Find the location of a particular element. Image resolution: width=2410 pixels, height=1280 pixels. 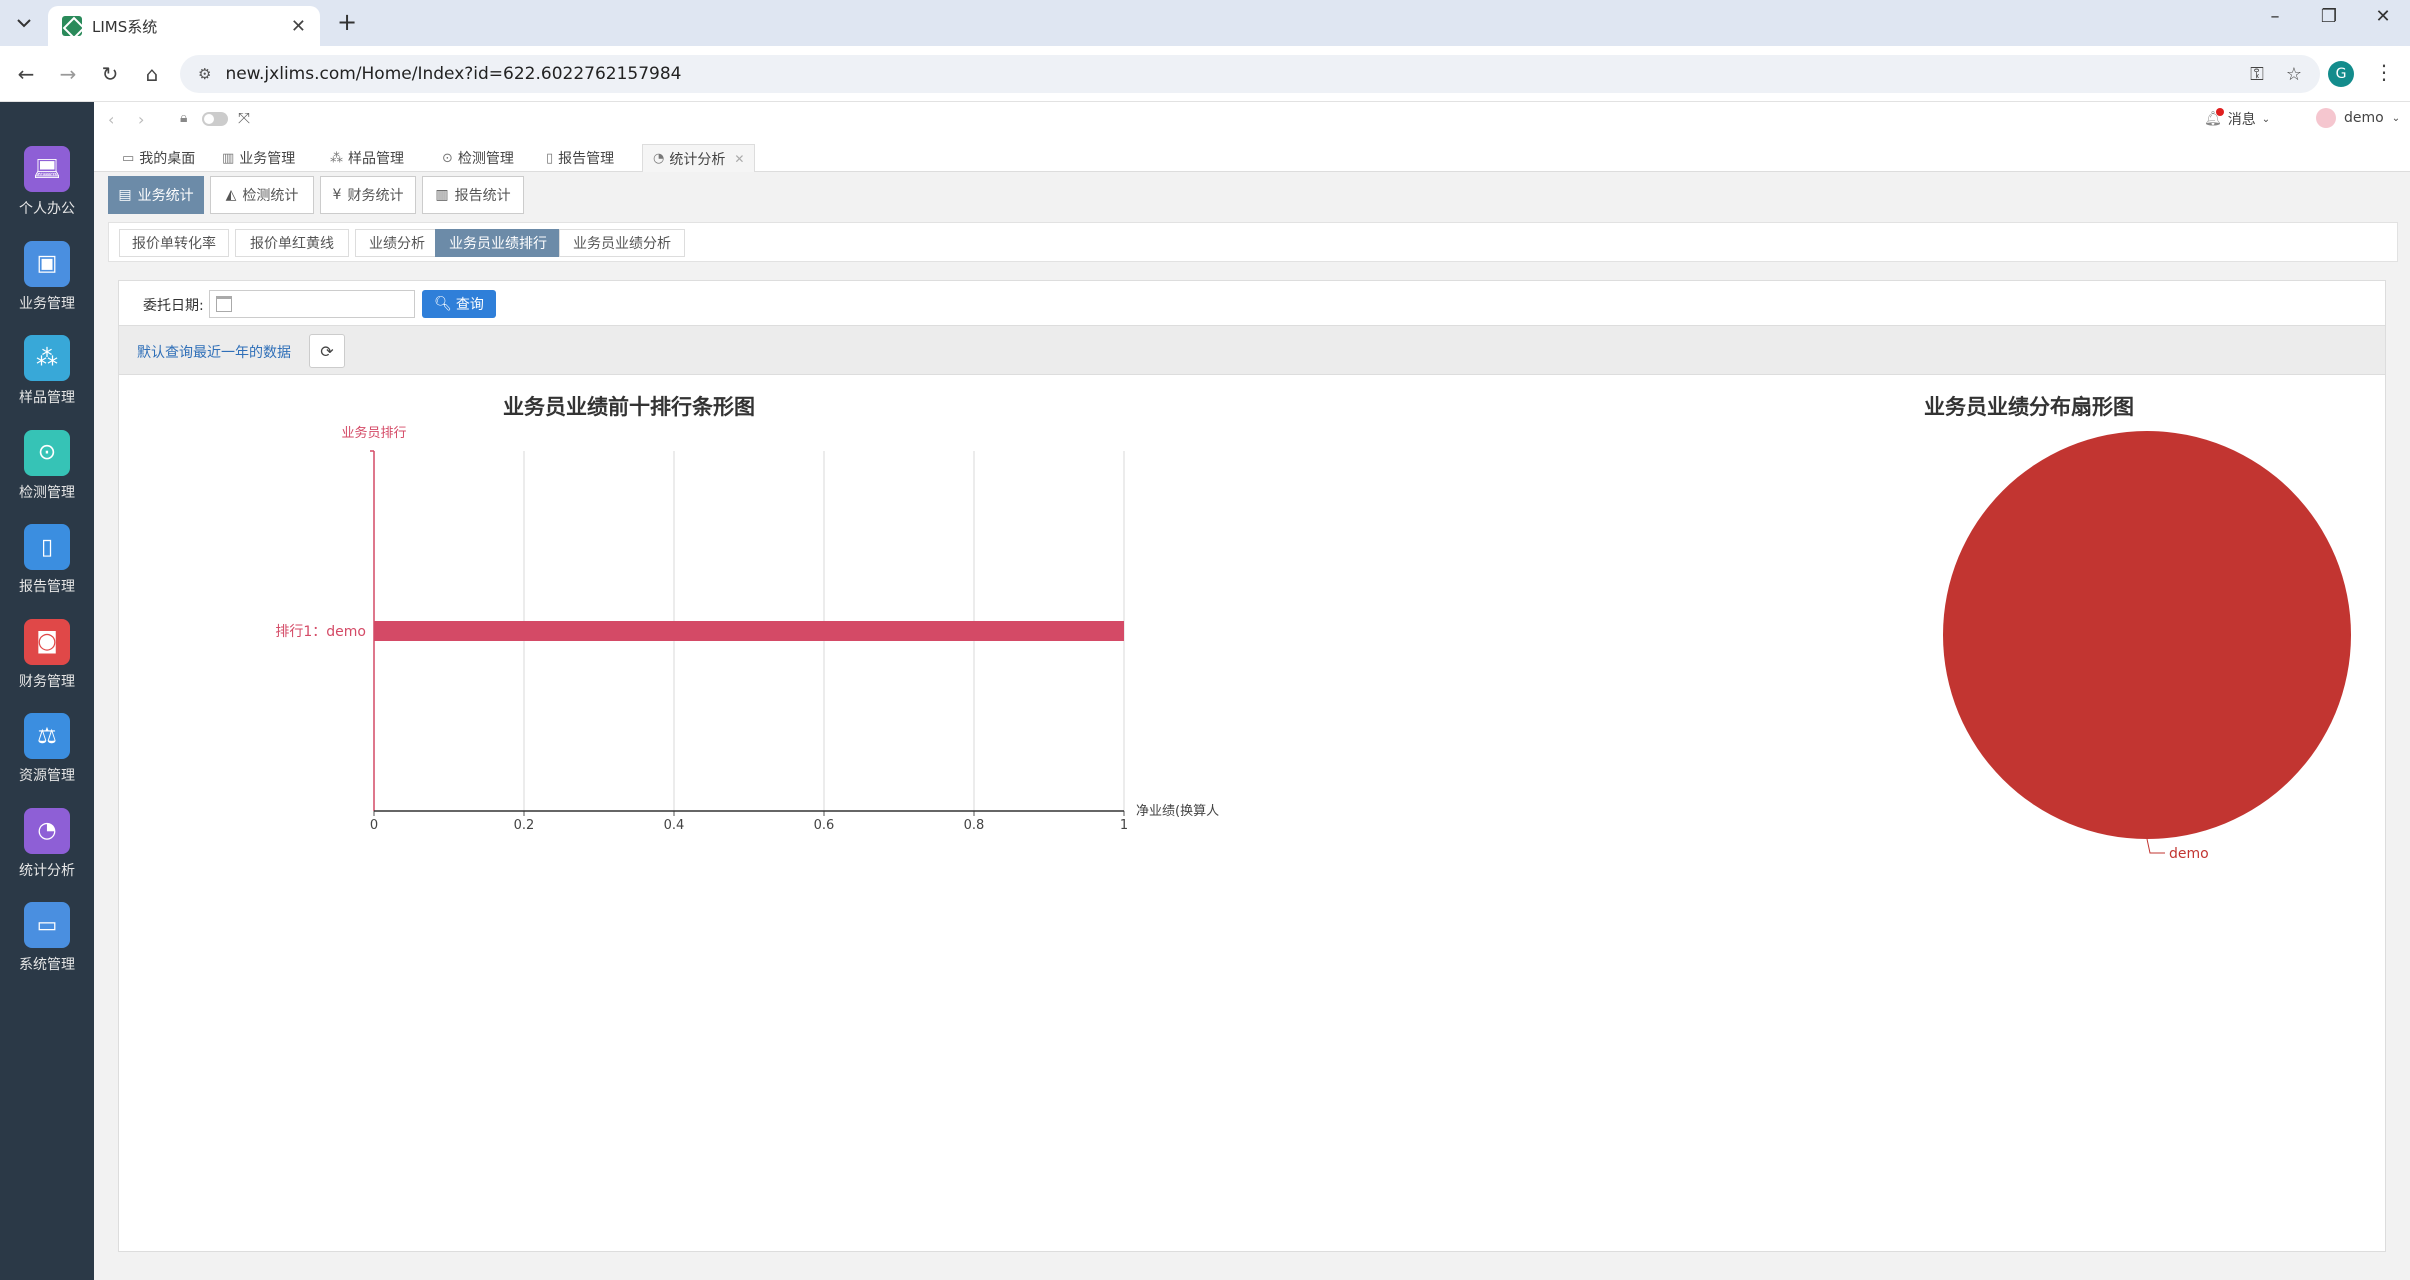

browser-tab-lims: LIMS系统 ✕ is located at coordinates (184, 26).